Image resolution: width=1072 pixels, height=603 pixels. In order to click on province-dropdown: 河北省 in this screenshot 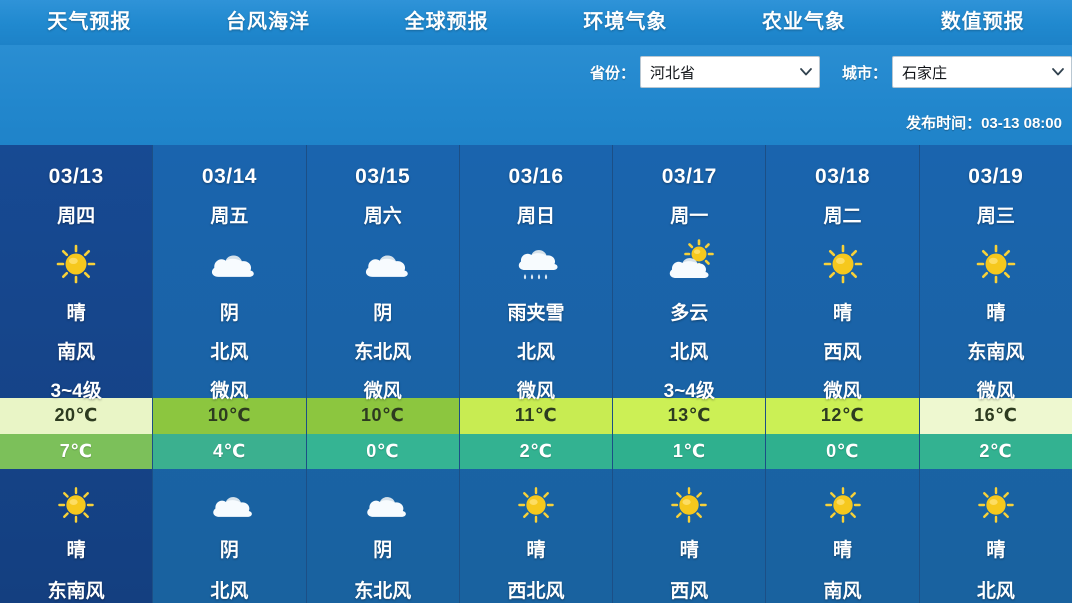, I will do `click(729, 72)`.